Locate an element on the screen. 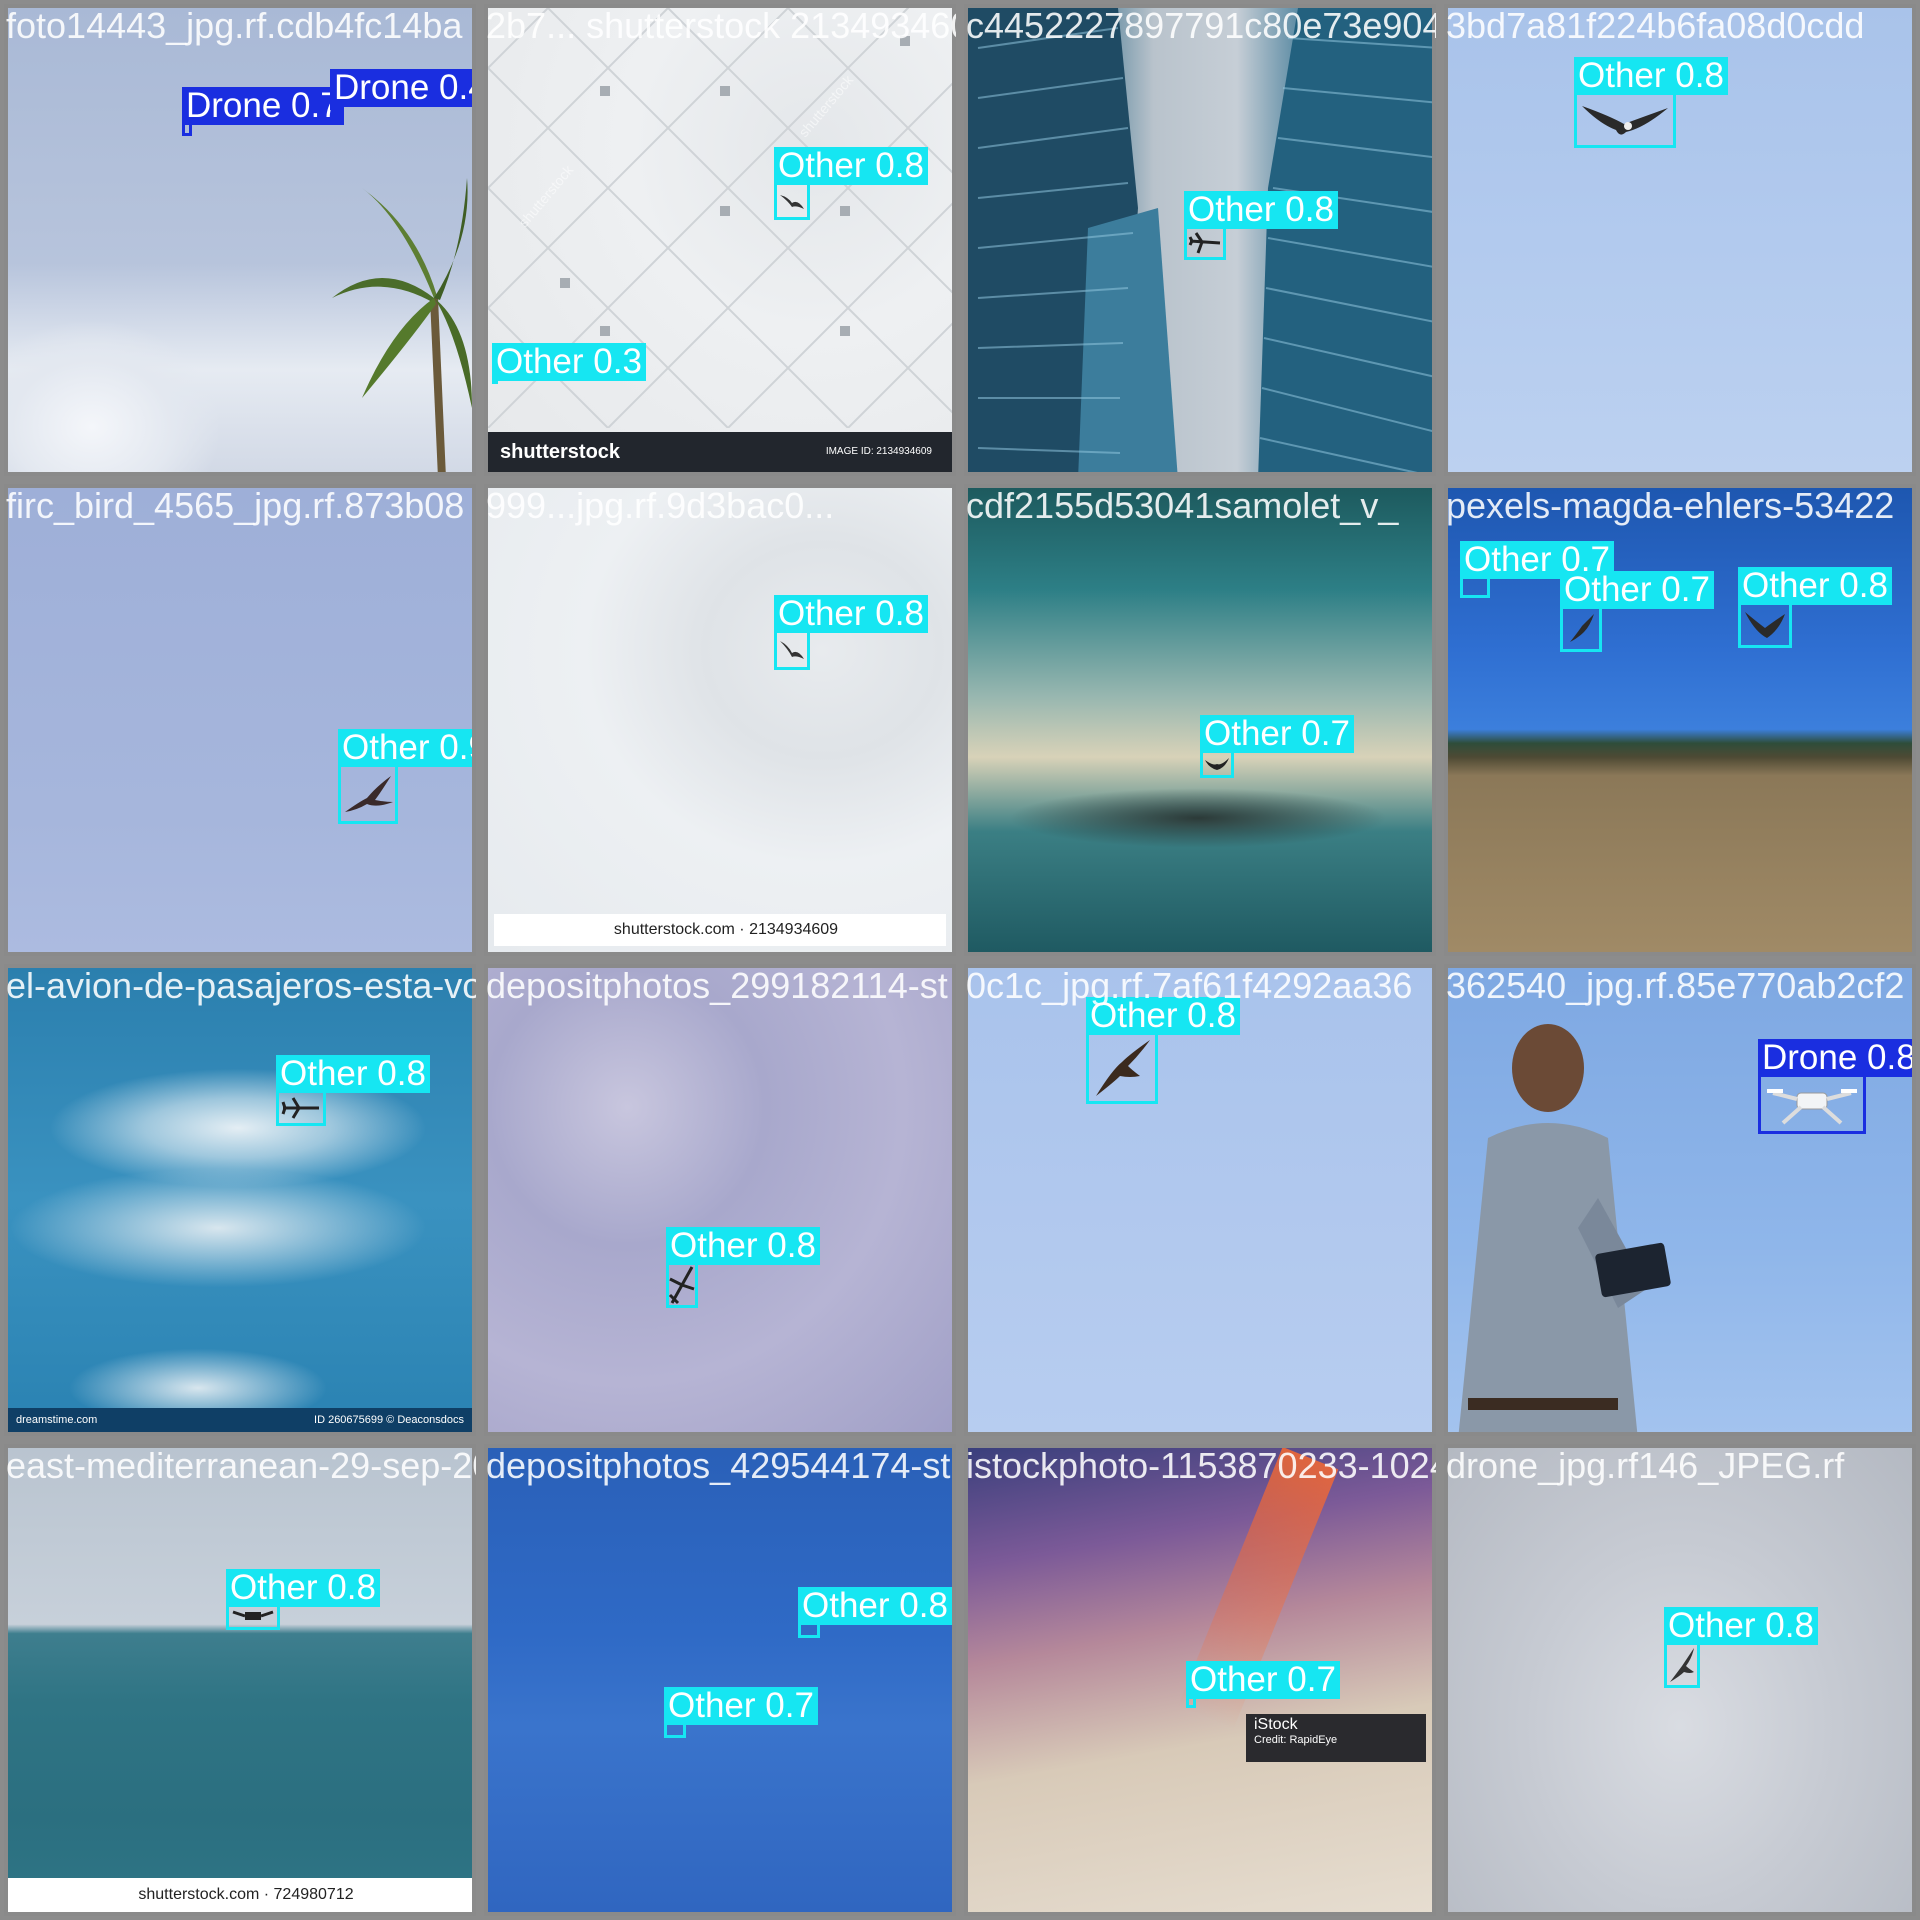 The width and height of the screenshot is (1920, 1920). detection-box: Drone 0.8 is located at coordinates (1835, 1086).